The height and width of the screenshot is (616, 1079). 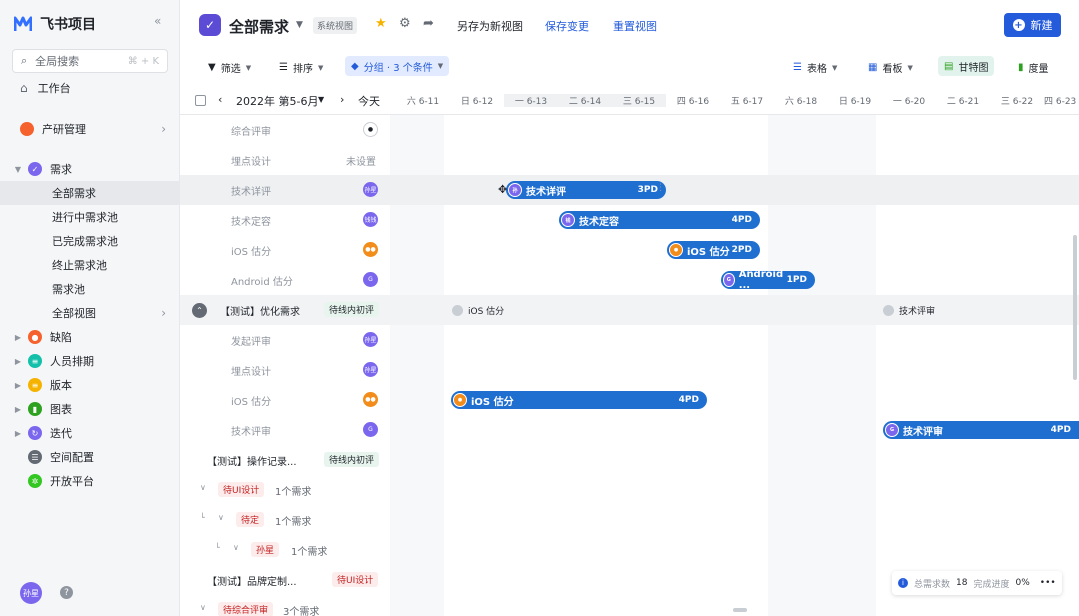 What do you see at coordinates (490, 26) in the screenshot?
I see `save-as-new-view-button: 另存为新视图` at bounding box center [490, 26].